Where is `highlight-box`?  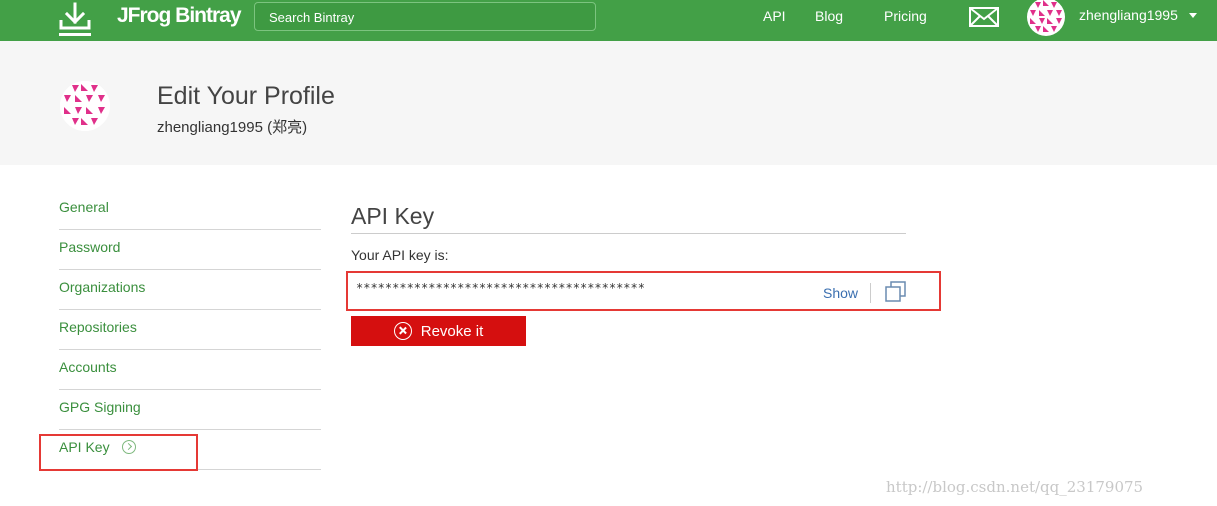 highlight-box is located at coordinates (118, 452).